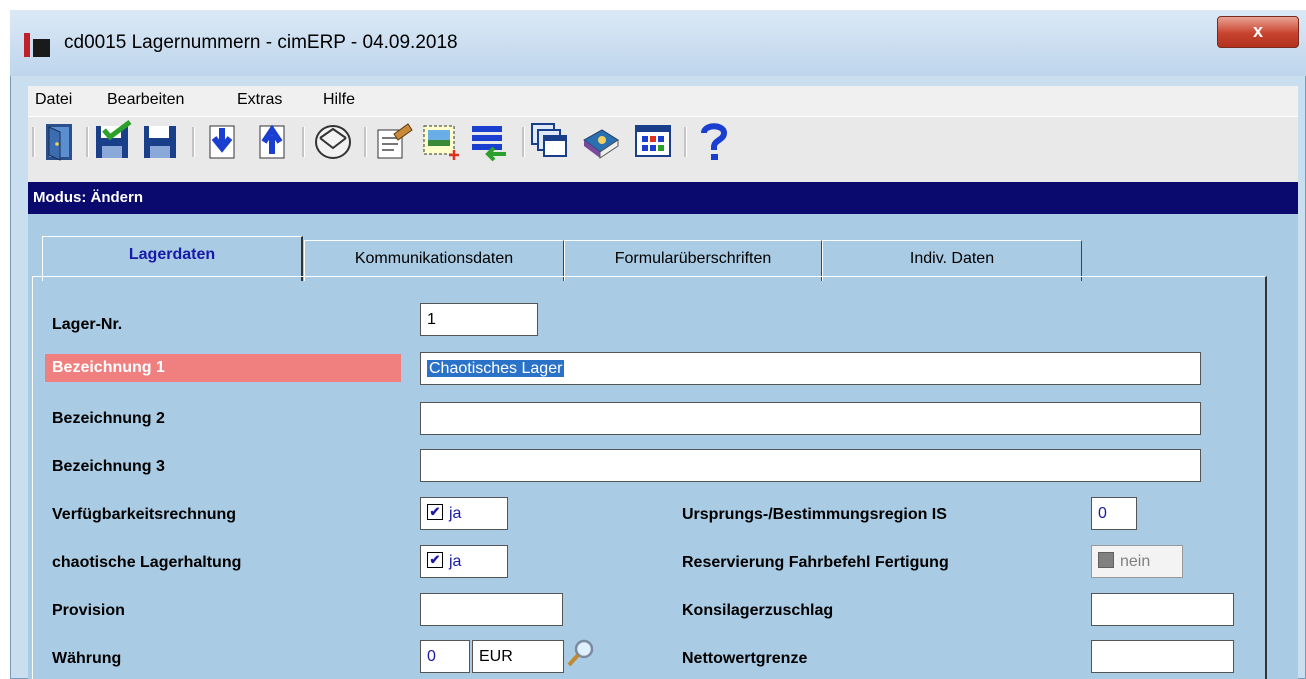 The width and height of the screenshot is (1306, 679). Describe the element at coordinates (653, 141) in the screenshot. I see `calculator-icon` at that location.